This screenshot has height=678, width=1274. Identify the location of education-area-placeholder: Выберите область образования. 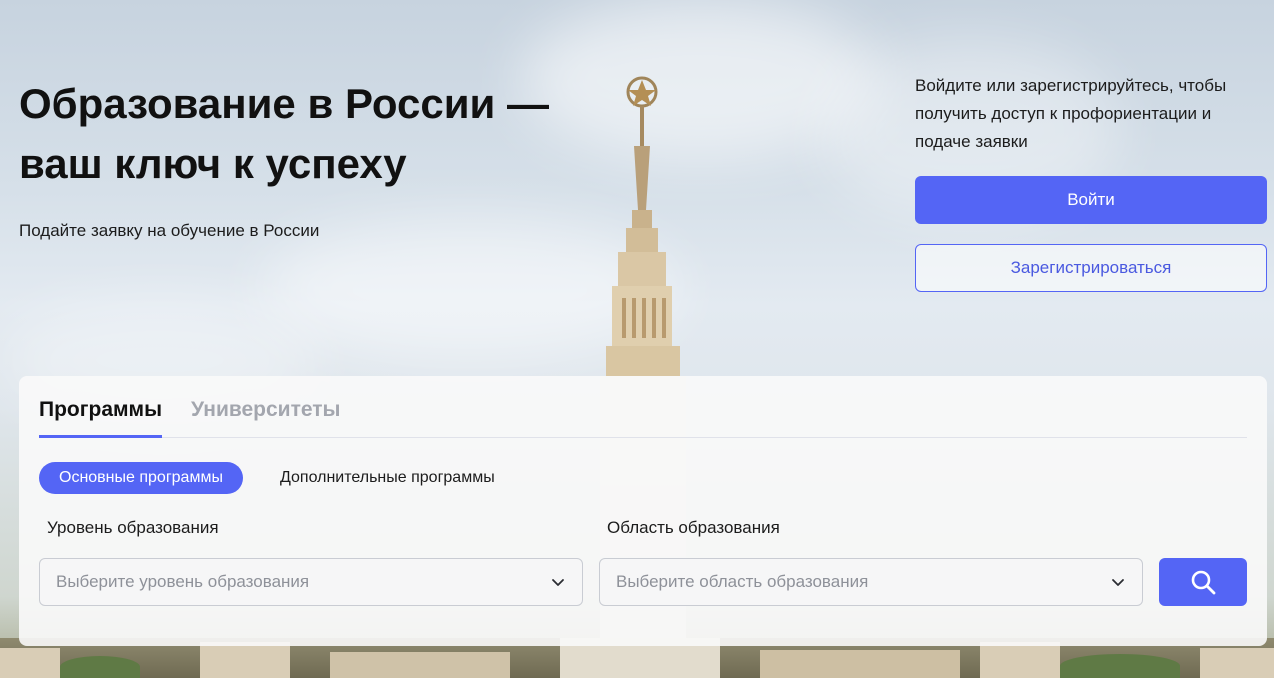
(742, 581).